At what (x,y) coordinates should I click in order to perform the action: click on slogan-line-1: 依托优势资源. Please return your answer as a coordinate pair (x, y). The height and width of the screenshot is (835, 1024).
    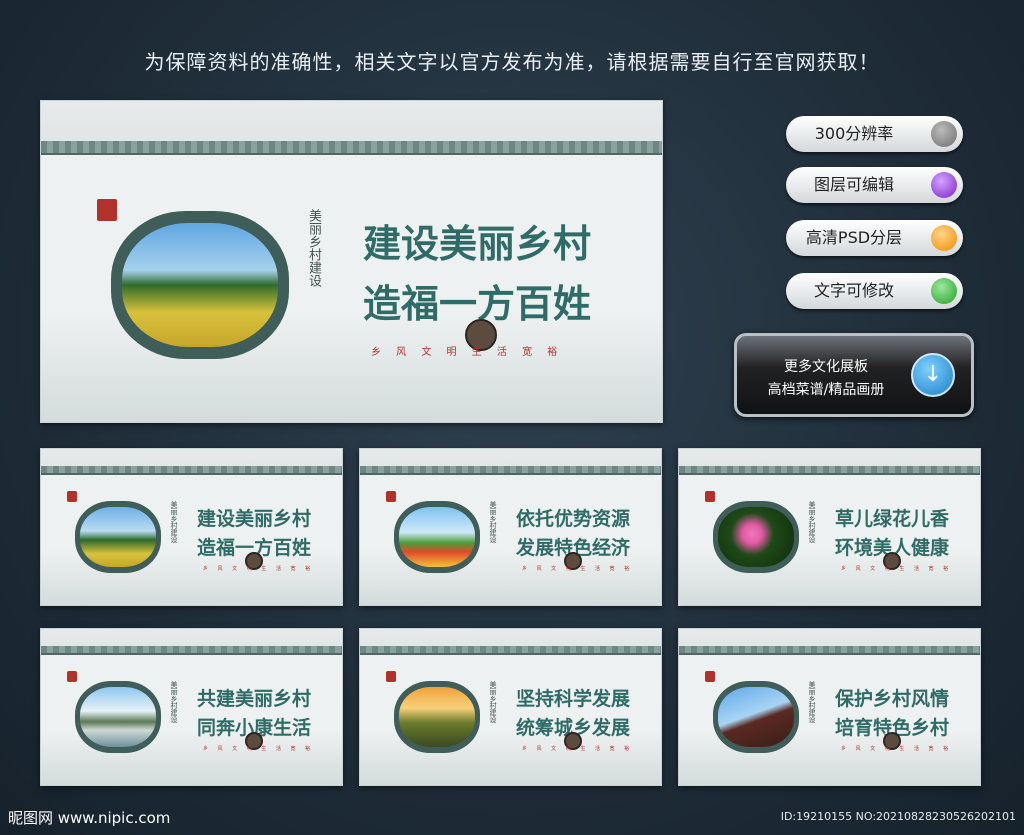
    Looking at the image, I should click on (573, 519).